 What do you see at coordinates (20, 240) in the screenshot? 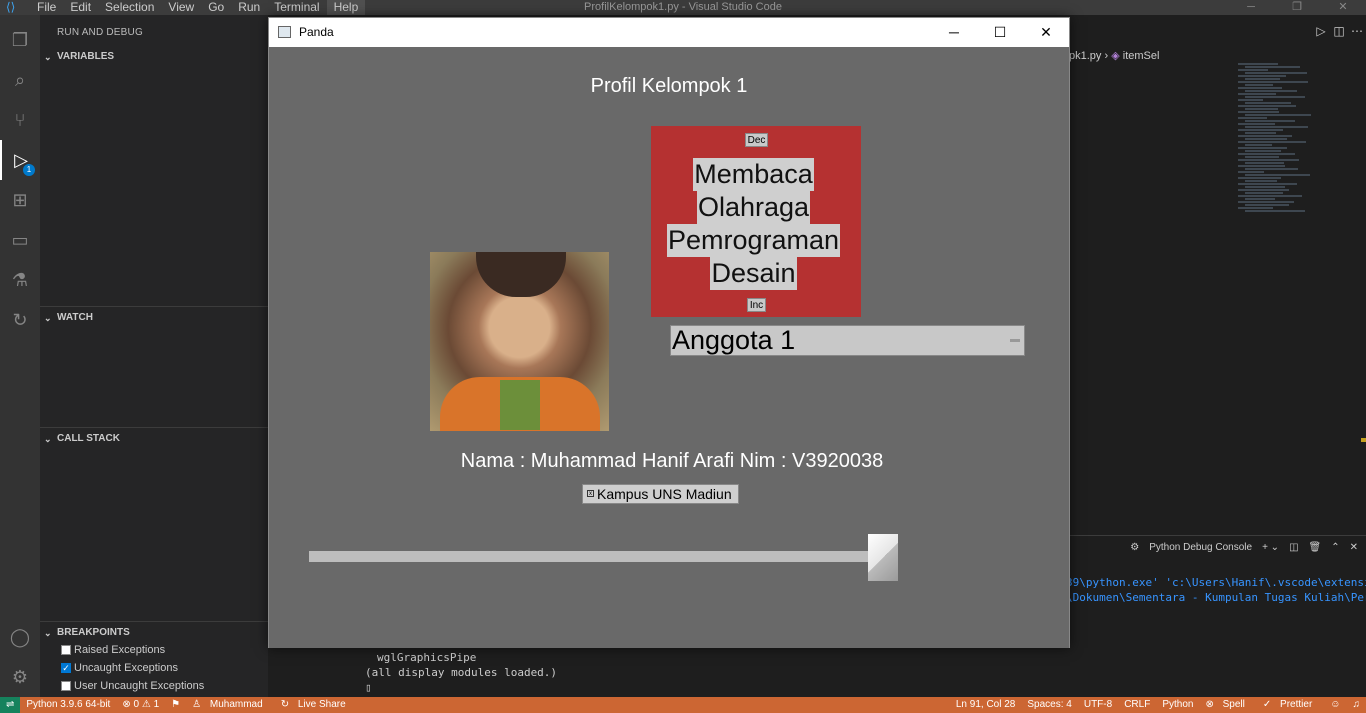
I see `remote-explorer-icon: ▭` at bounding box center [20, 240].